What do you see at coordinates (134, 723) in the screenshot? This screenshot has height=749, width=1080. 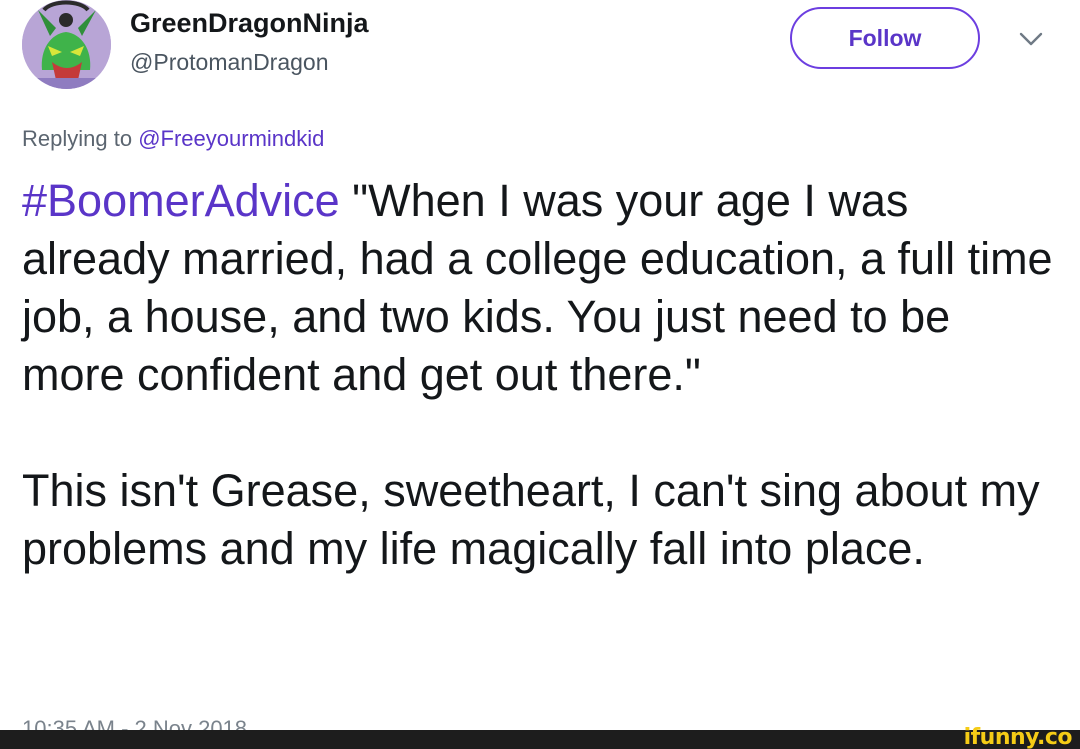 I see `tweet-timestamp: 10:35 AM - 2 Nov 2018` at bounding box center [134, 723].